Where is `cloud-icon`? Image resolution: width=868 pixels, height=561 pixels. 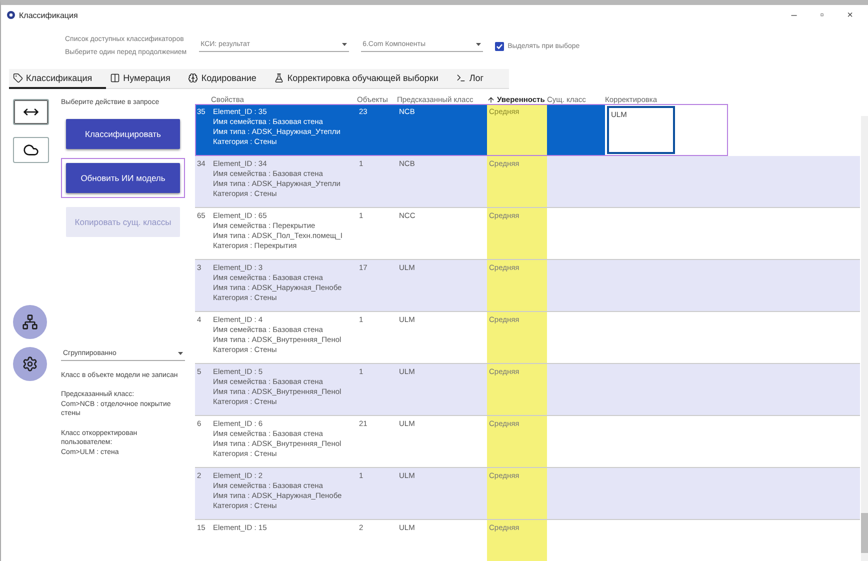
cloud-icon is located at coordinates (31, 150).